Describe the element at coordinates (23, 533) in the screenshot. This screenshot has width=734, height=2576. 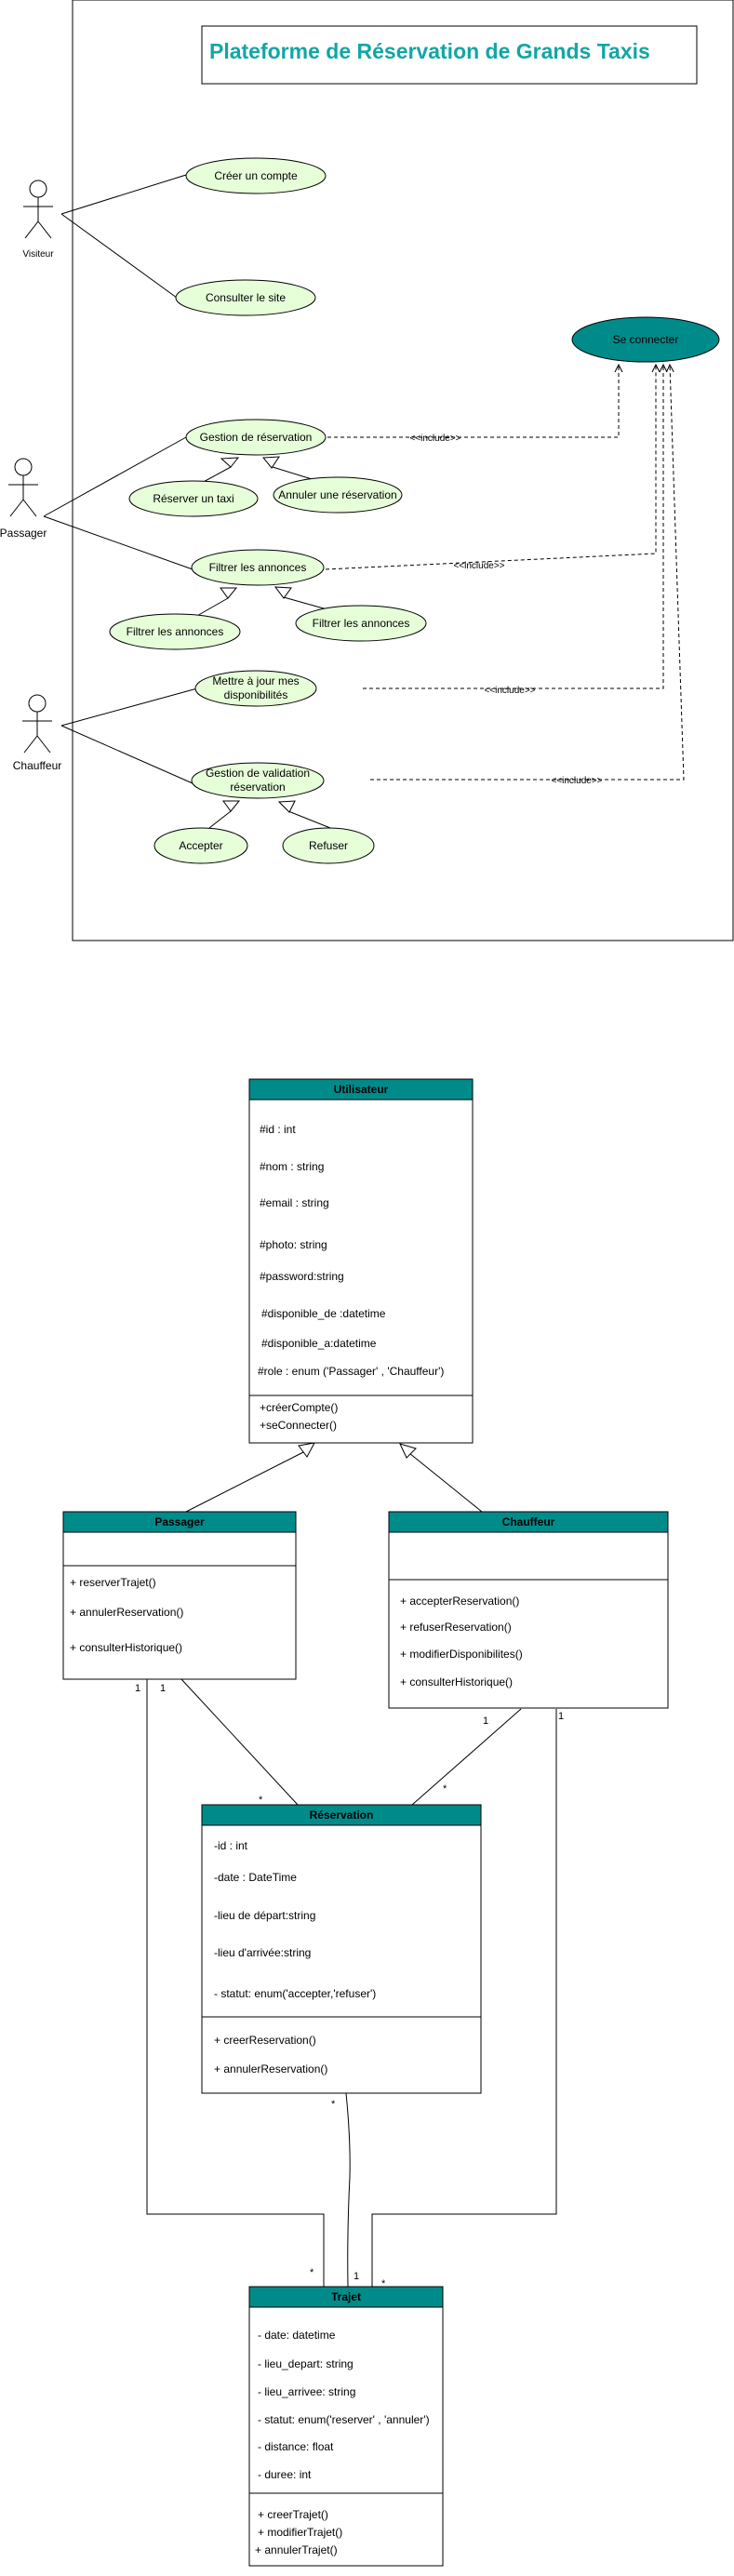
I see `actor-passager-label: Passager` at that location.